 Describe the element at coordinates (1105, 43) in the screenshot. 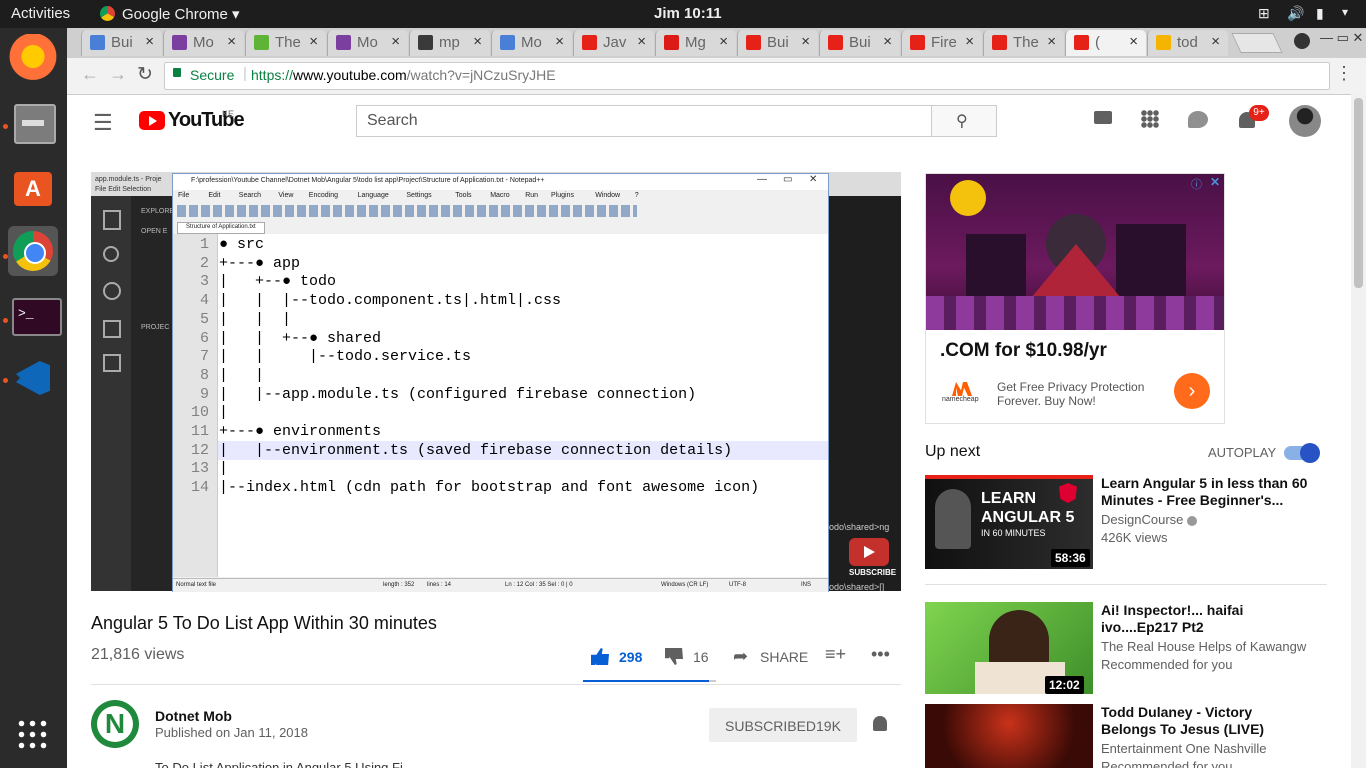

I see `browser-tab: (×` at that location.